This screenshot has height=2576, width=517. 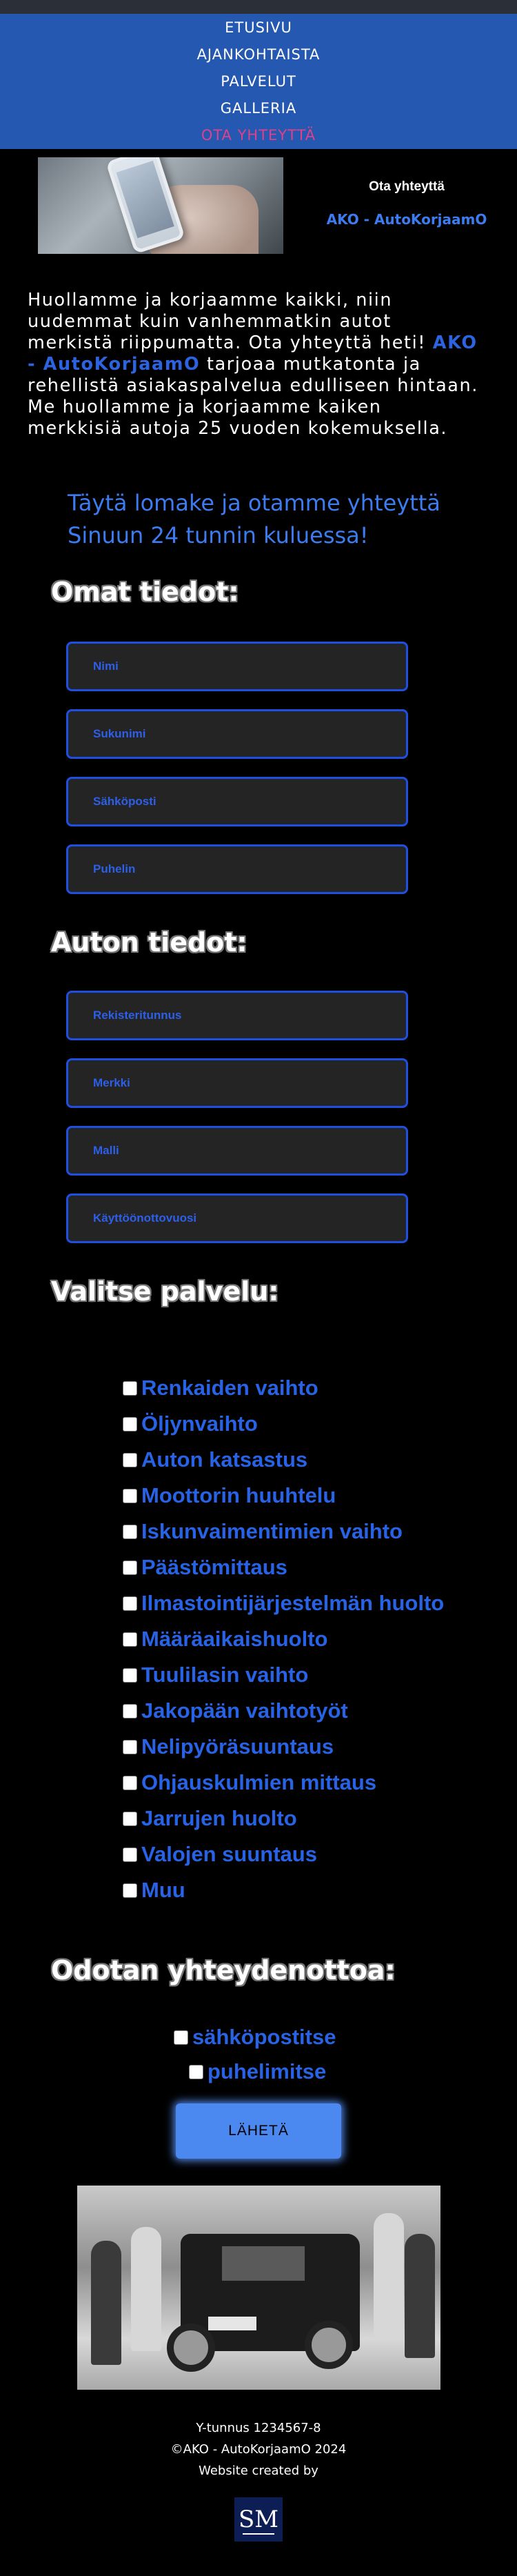 I want to click on license-plate-shape, so click(x=232, y=2323).